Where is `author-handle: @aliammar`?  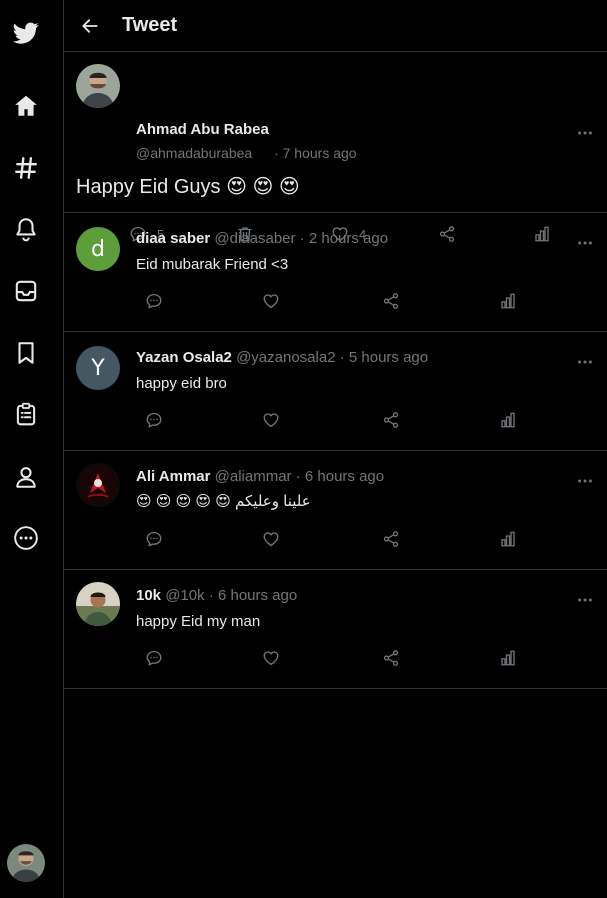
author-handle: @aliammar is located at coordinates (253, 476).